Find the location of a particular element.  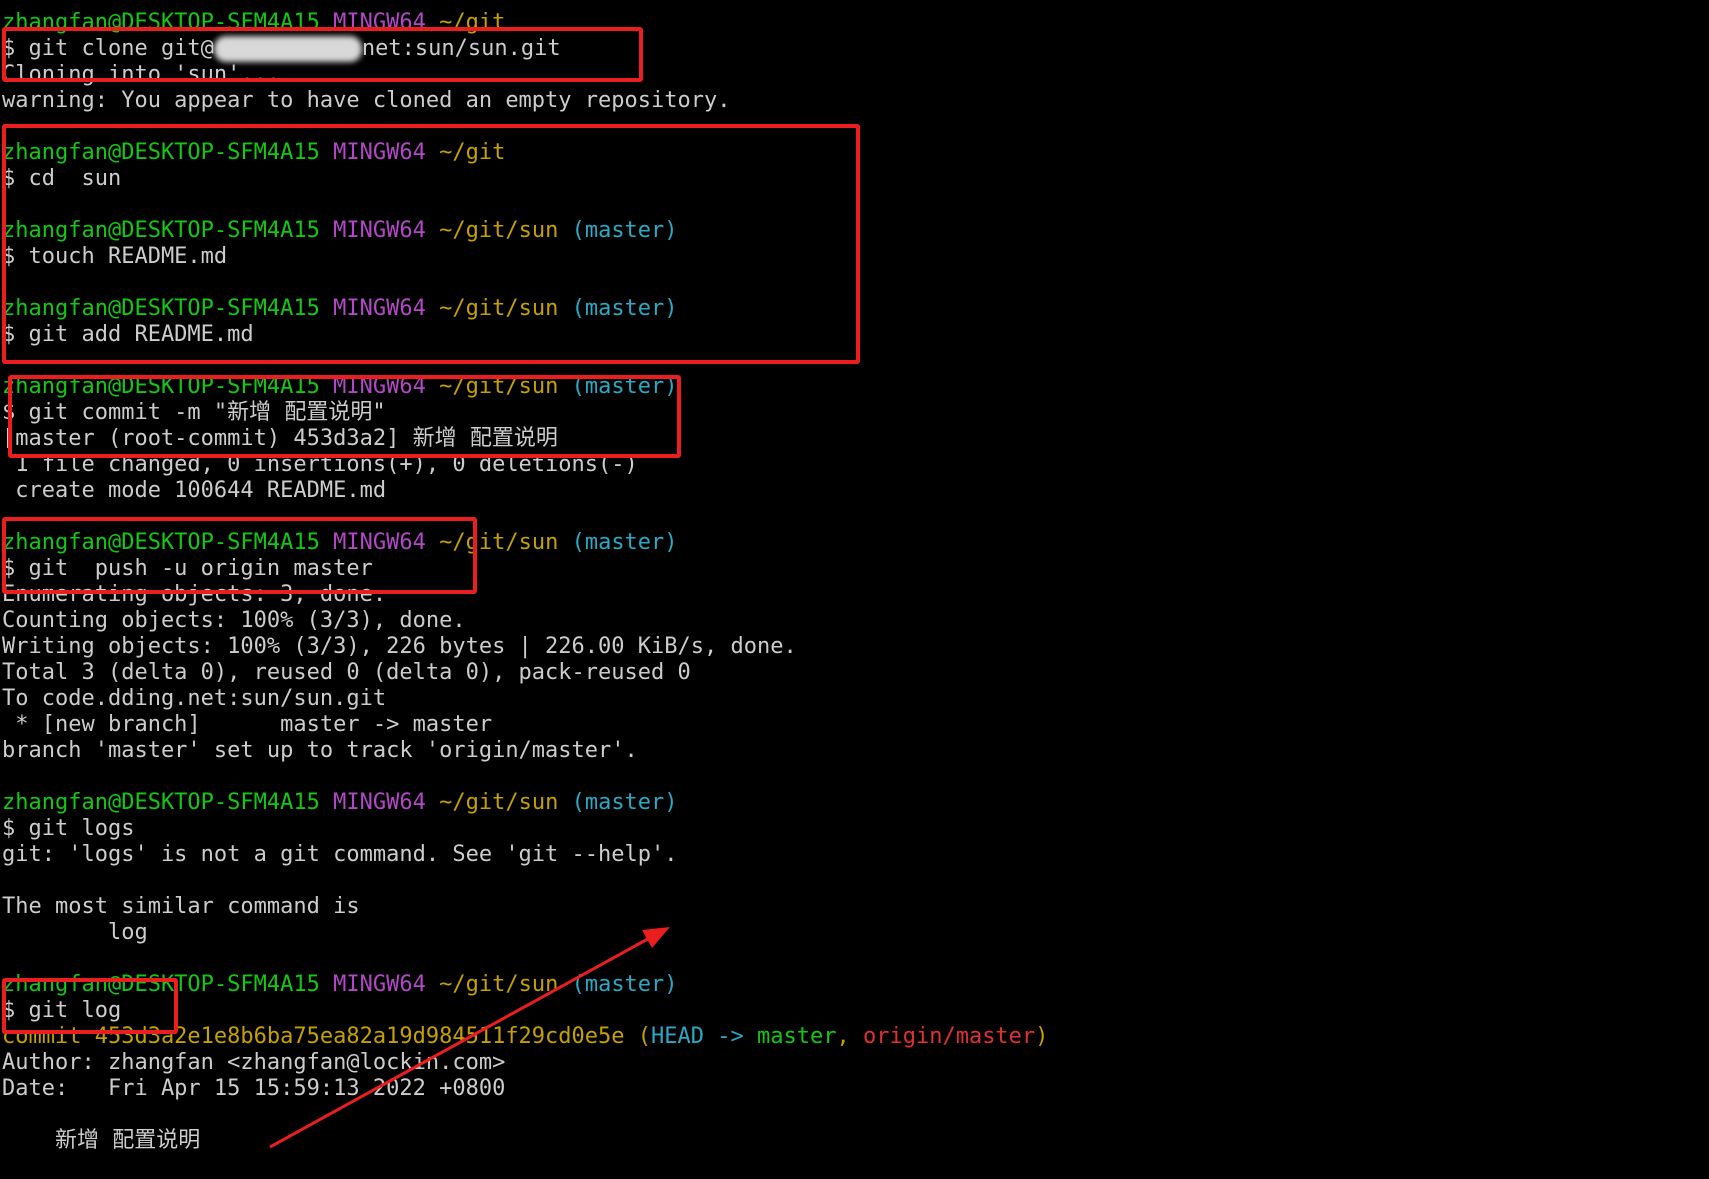

output-line: * [new branch] master -> master is located at coordinates (247, 724).